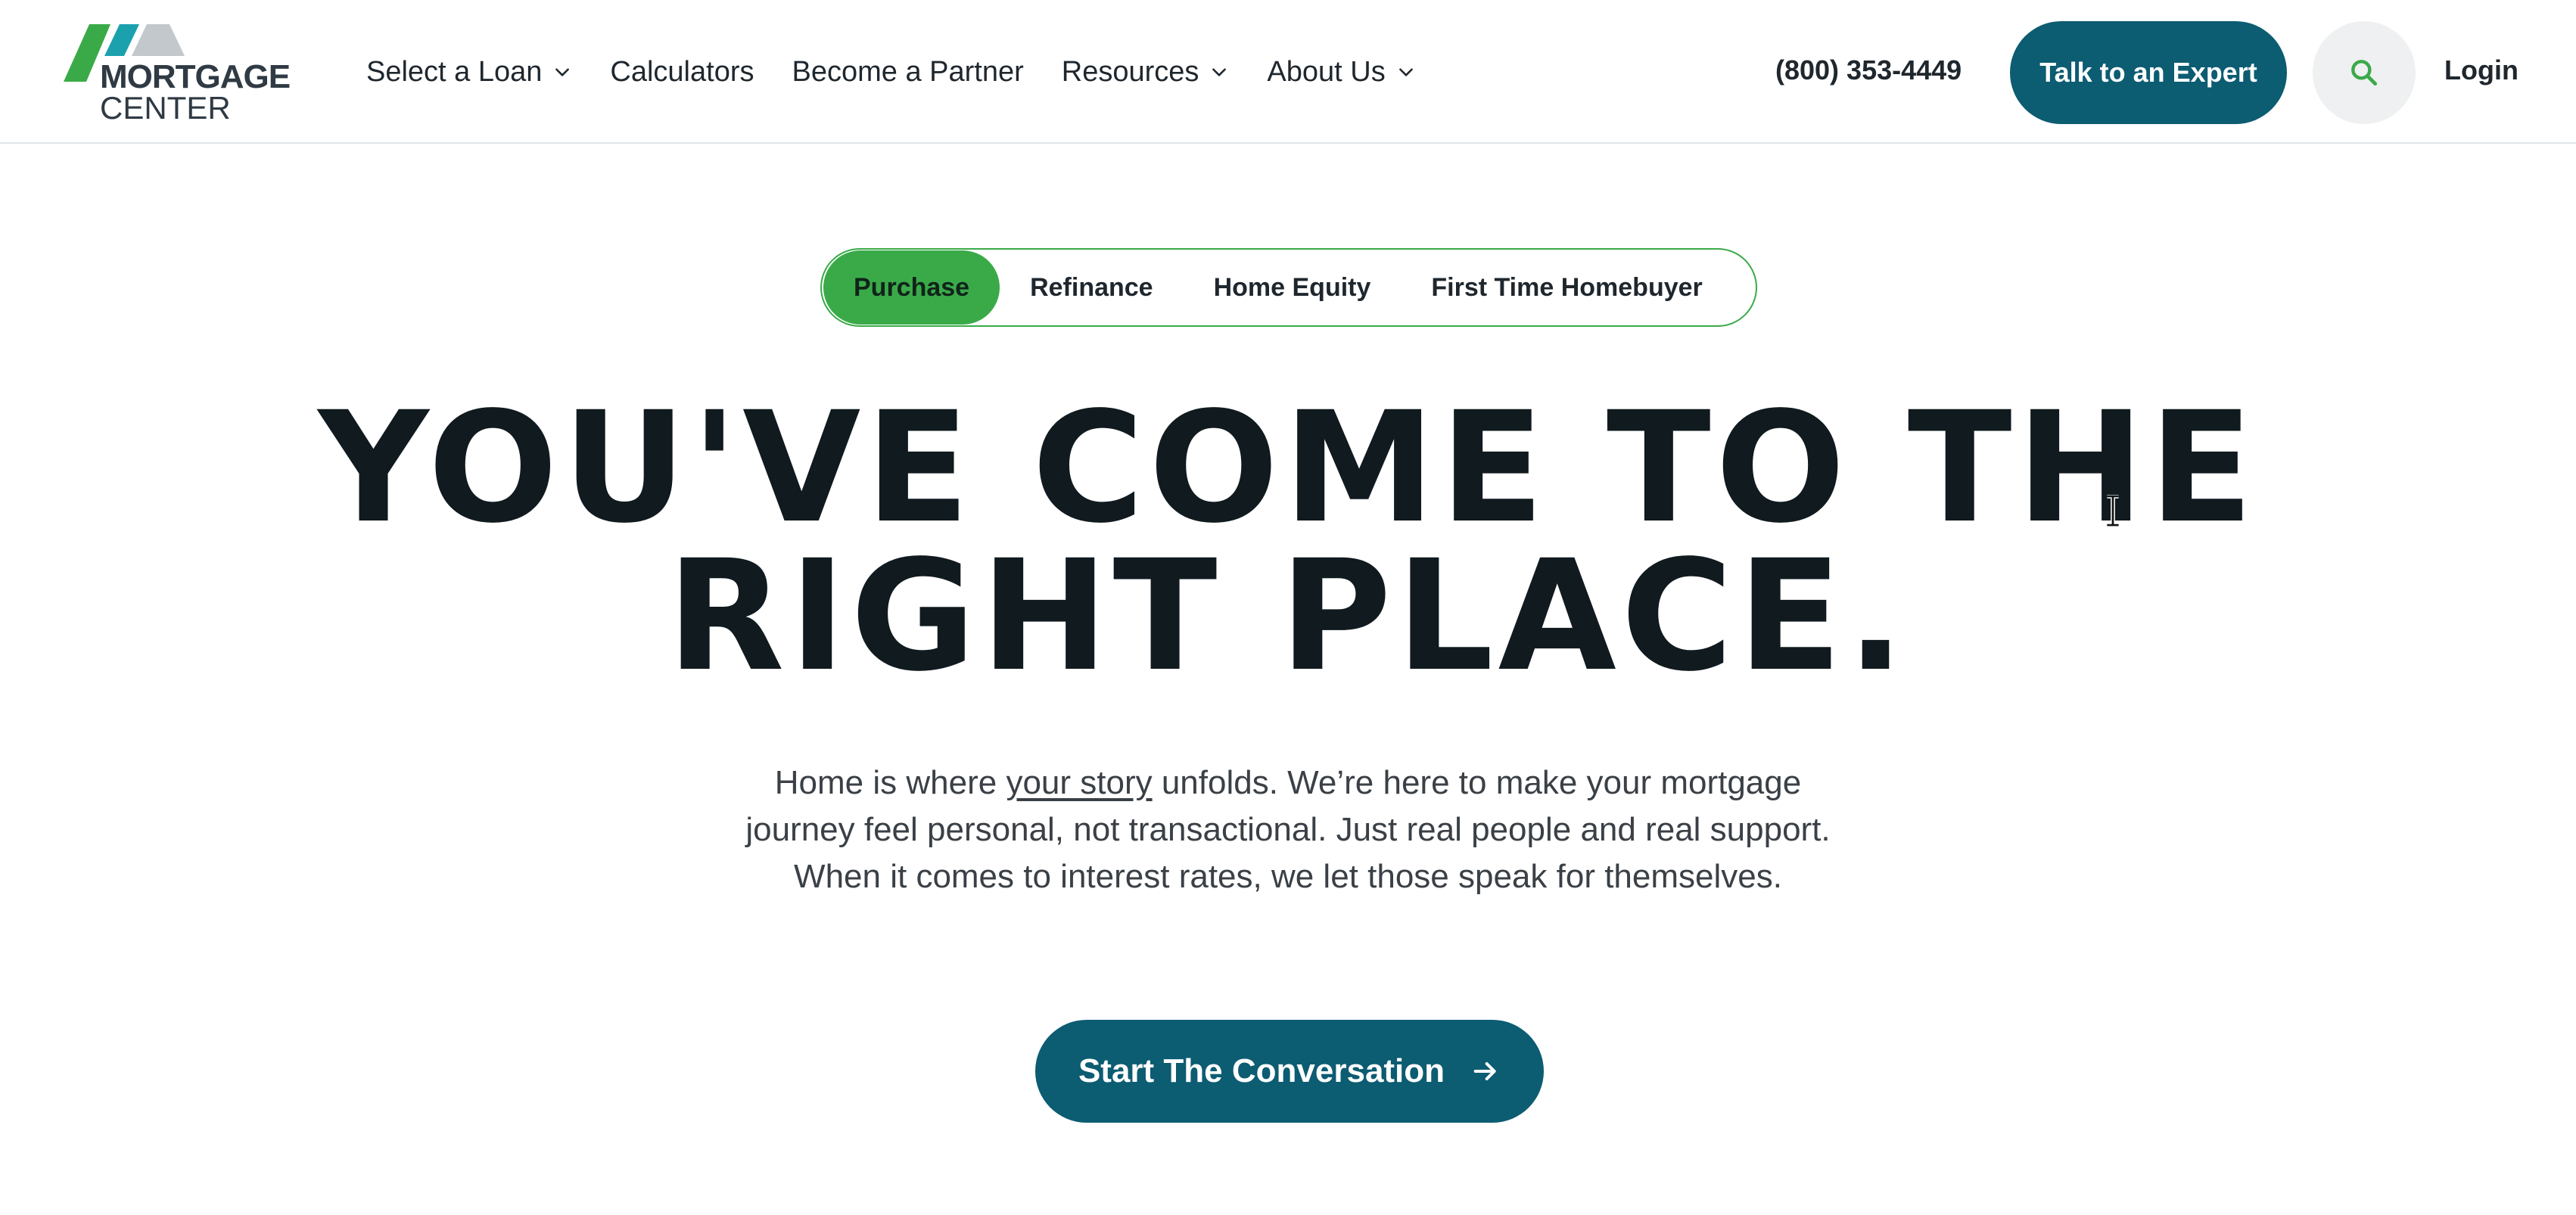 Image resolution: width=2576 pixels, height=1215 pixels. I want to click on nav-calculators: Calculators, so click(682, 72).